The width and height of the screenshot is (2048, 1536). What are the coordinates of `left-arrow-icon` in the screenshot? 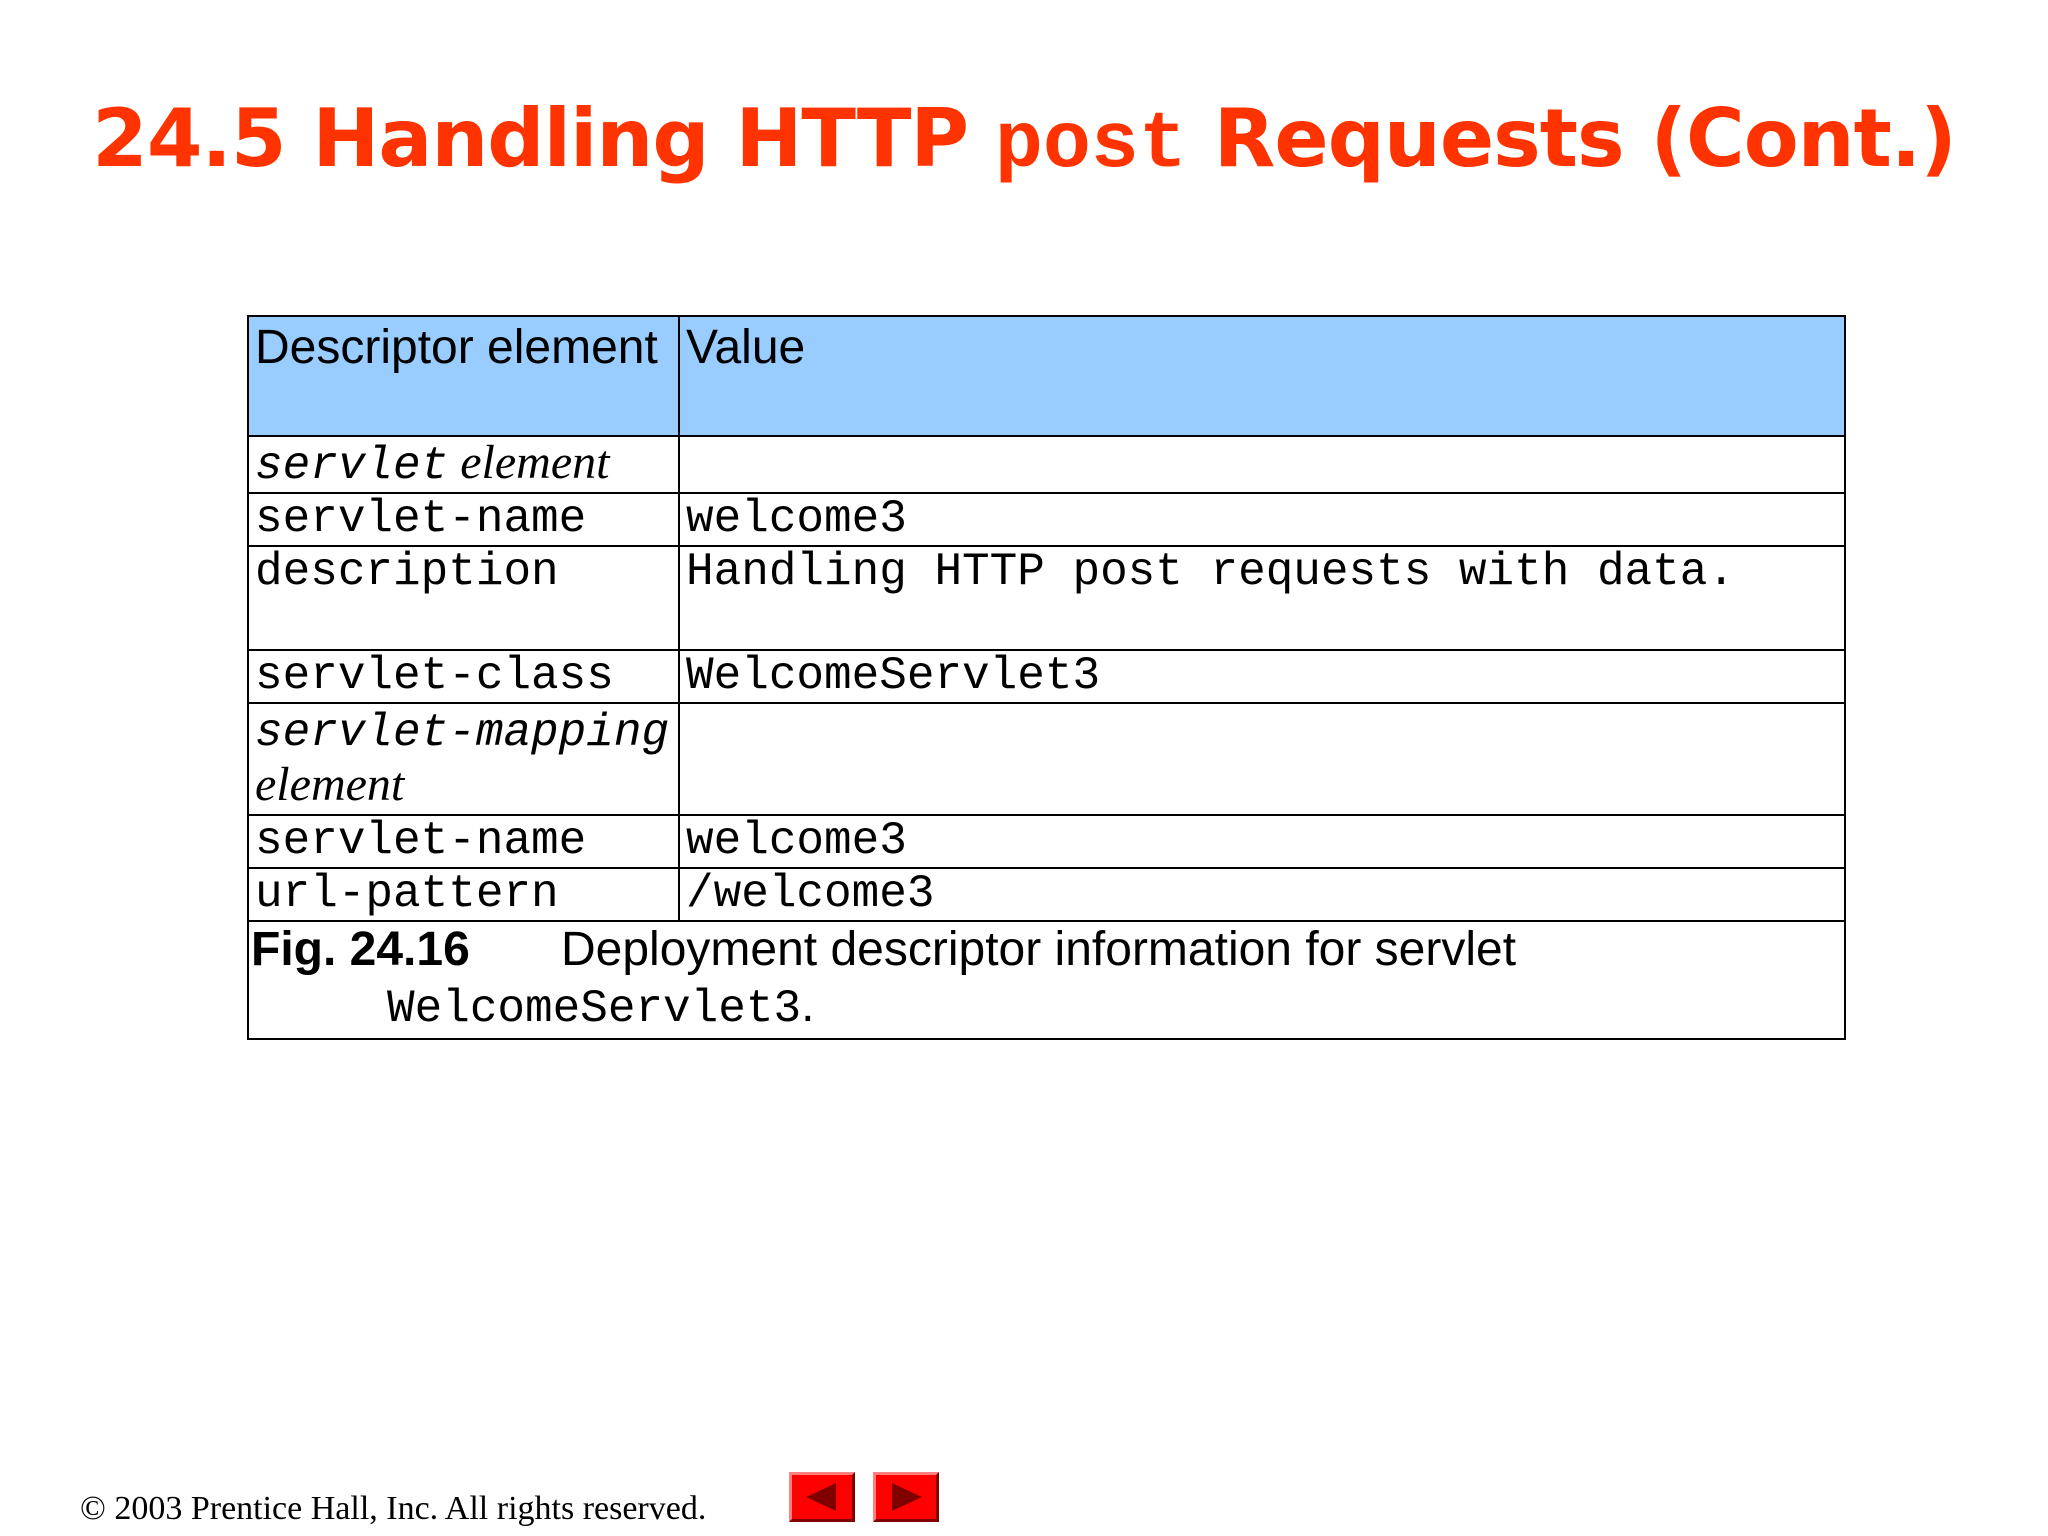 It's located at (821, 1497).